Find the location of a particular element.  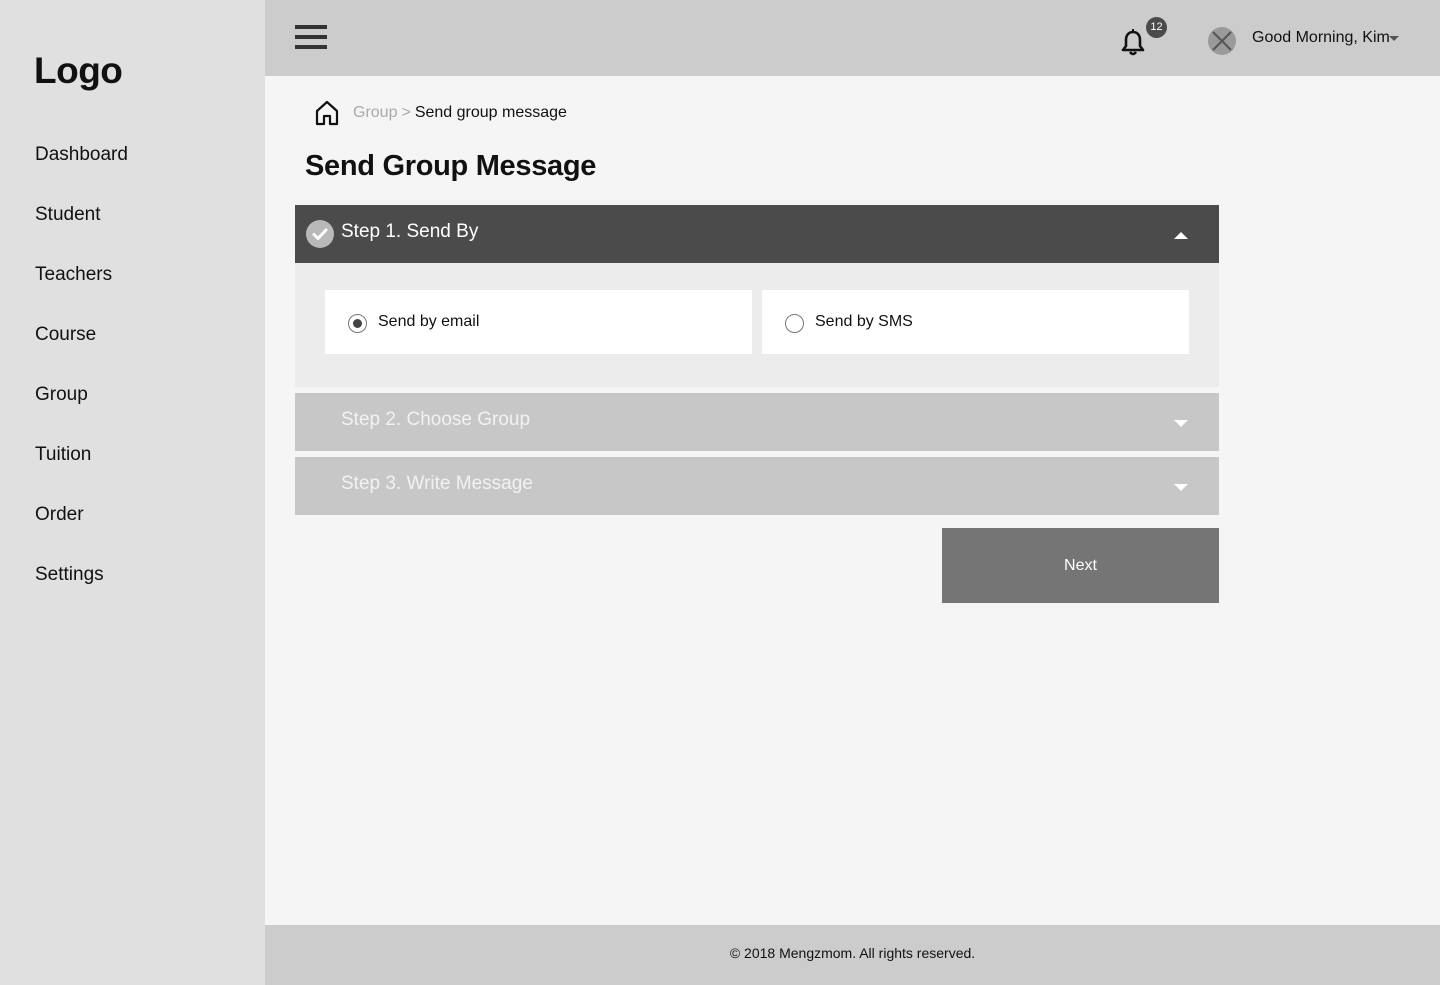

step-1-label: Step 1. Send By is located at coordinates (410, 231).